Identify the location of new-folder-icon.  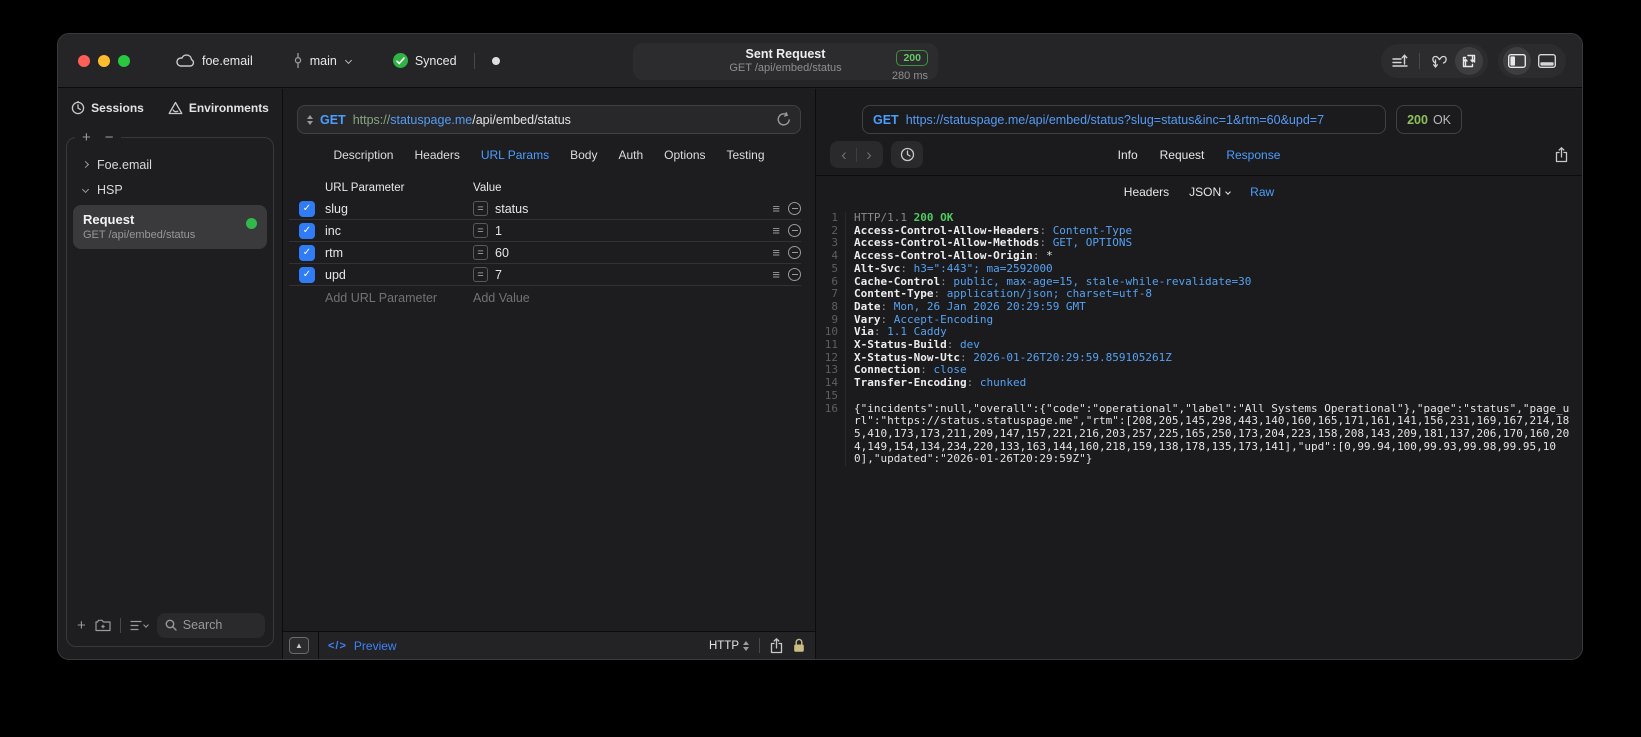
(103, 625).